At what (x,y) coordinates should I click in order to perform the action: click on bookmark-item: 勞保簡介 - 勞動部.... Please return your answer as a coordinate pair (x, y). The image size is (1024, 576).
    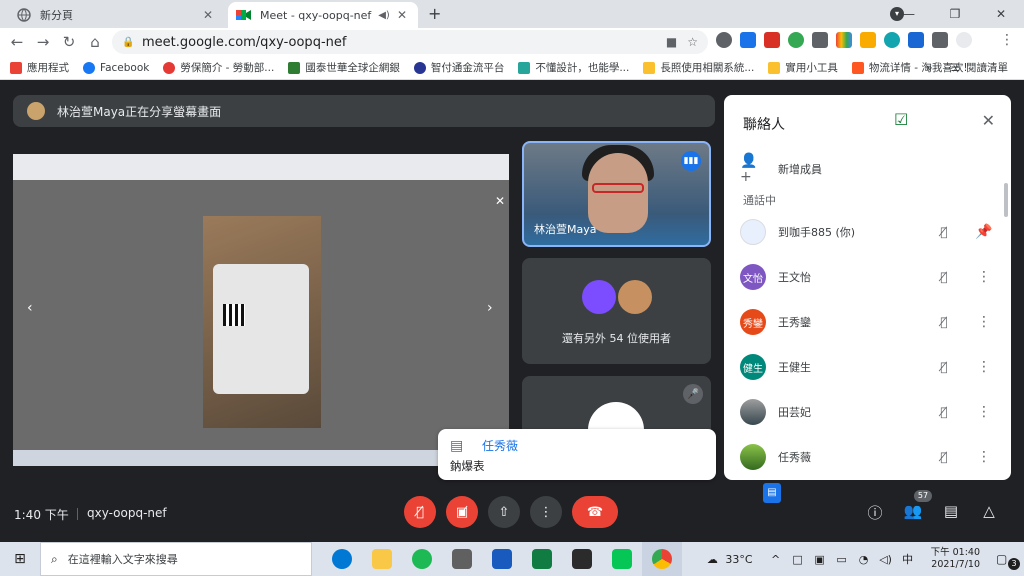
    Looking at the image, I should click on (218, 67).